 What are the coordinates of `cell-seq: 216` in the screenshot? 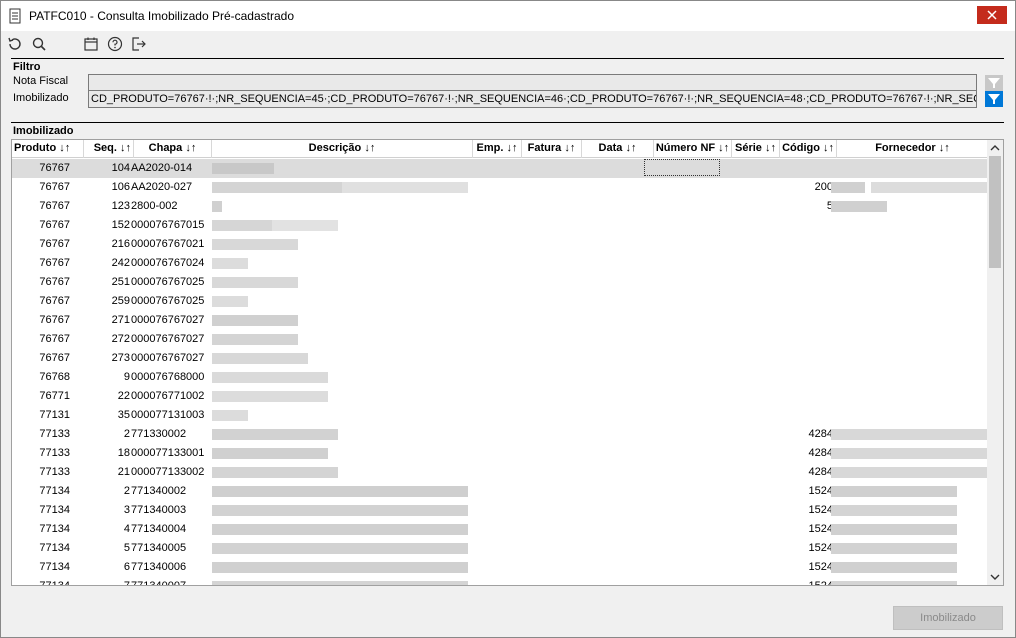 It's located at (120, 244).